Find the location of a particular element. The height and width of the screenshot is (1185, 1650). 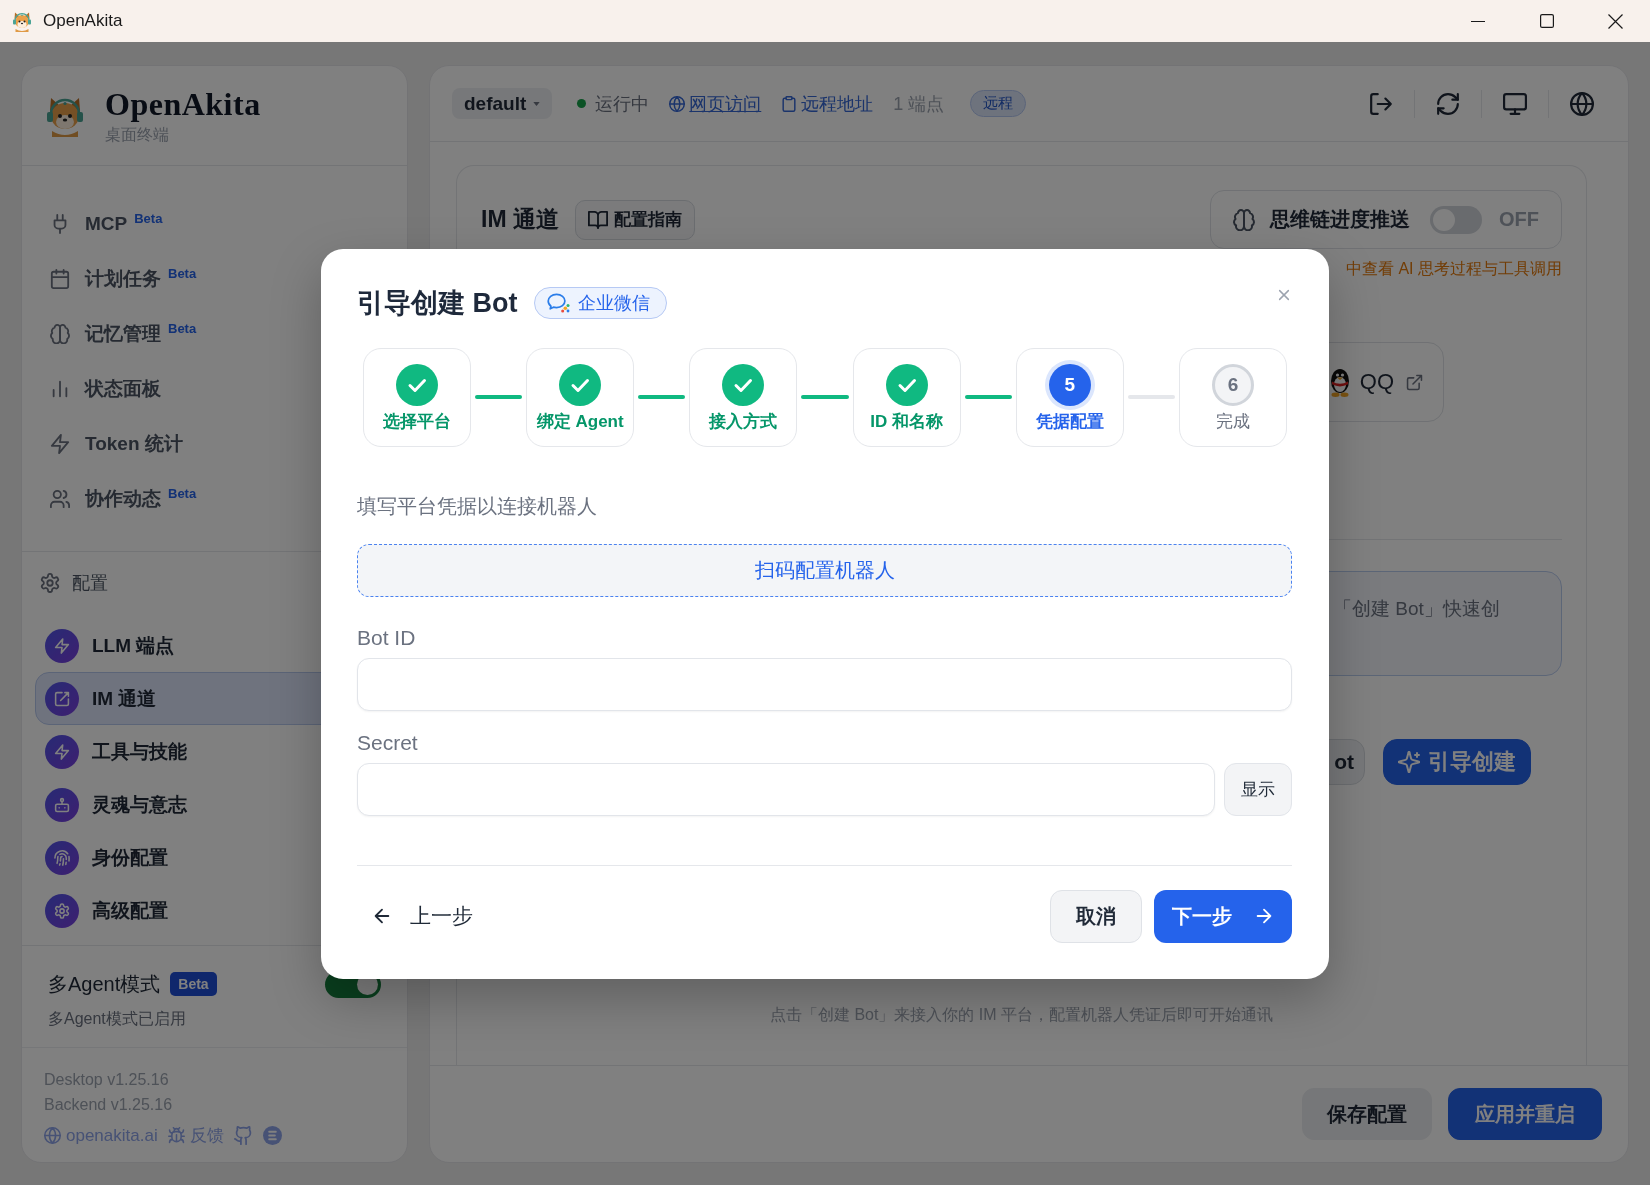

robot-circle-icon is located at coordinates (62, 804).